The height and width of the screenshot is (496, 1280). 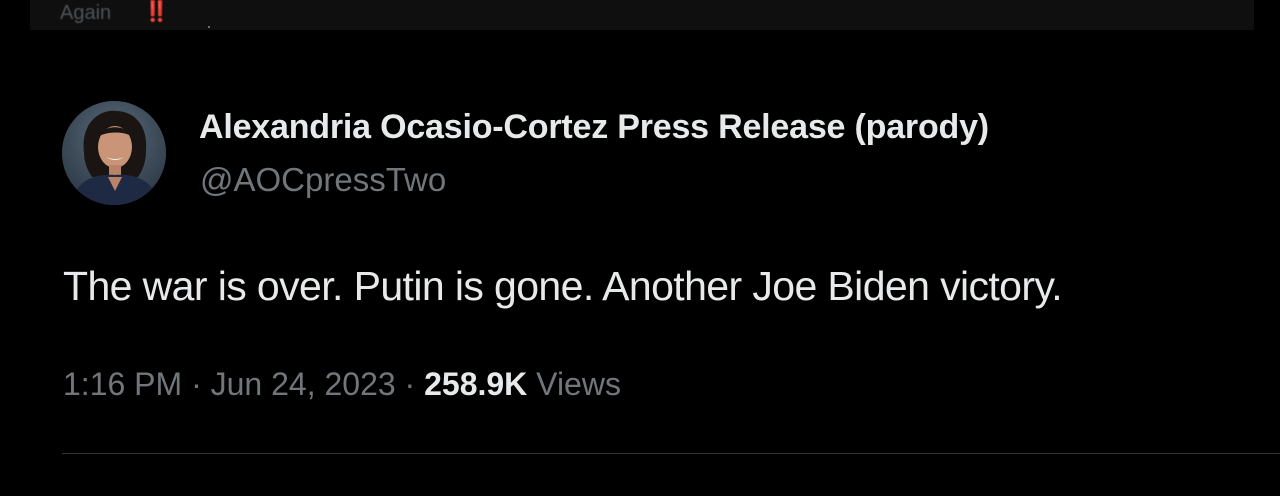 What do you see at coordinates (303, 384) in the screenshot?
I see `tweet-date: Jun 24, 2023` at bounding box center [303, 384].